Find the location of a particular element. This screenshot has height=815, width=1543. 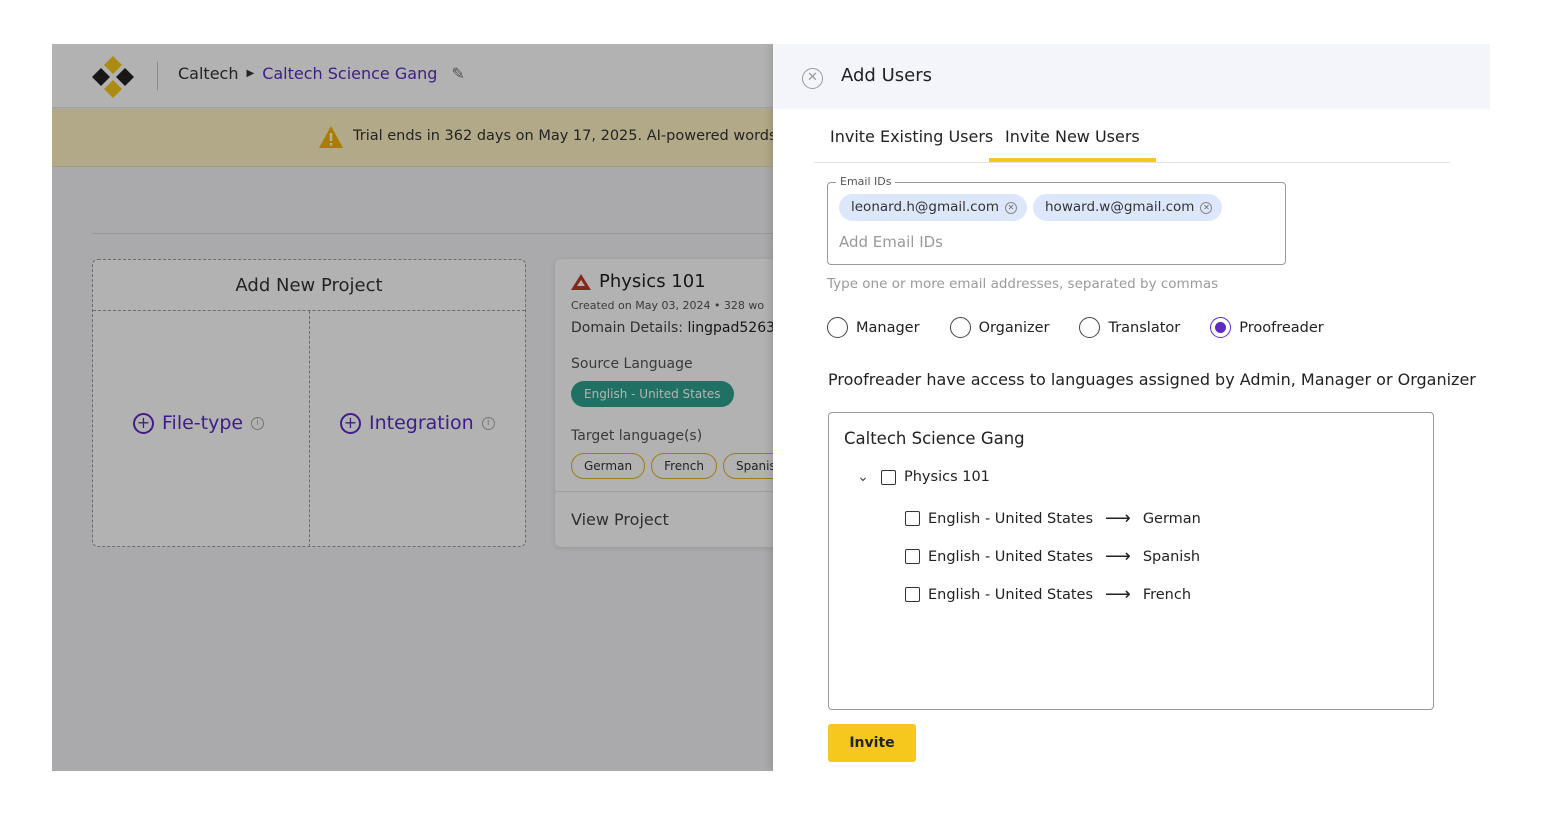

email-ids-legend: Email IDs is located at coordinates (866, 181).